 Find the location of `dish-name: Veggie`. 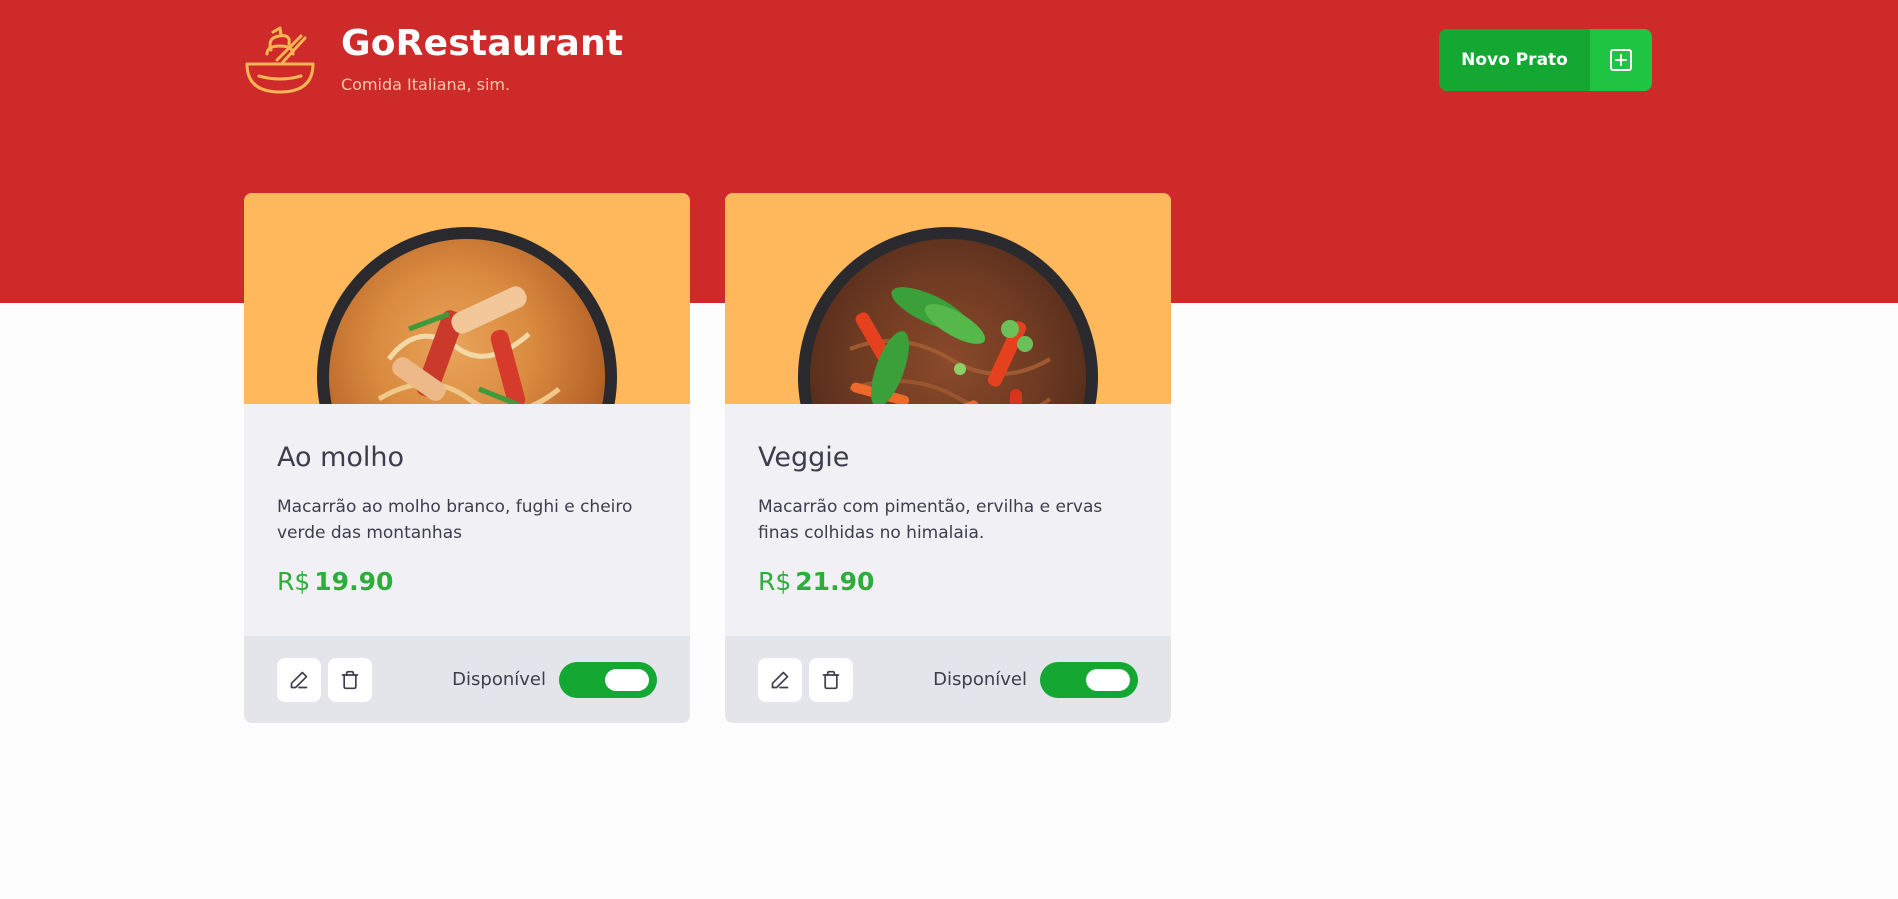

dish-name: Veggie is located at coordinates (804, 457).